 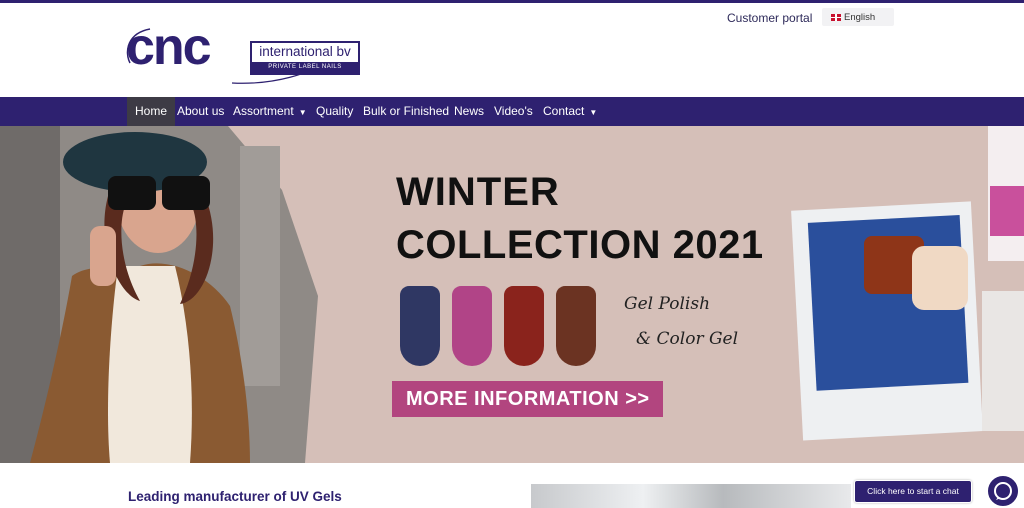 I want to click on nail-swatch-navy, so click(x=420, y=326).